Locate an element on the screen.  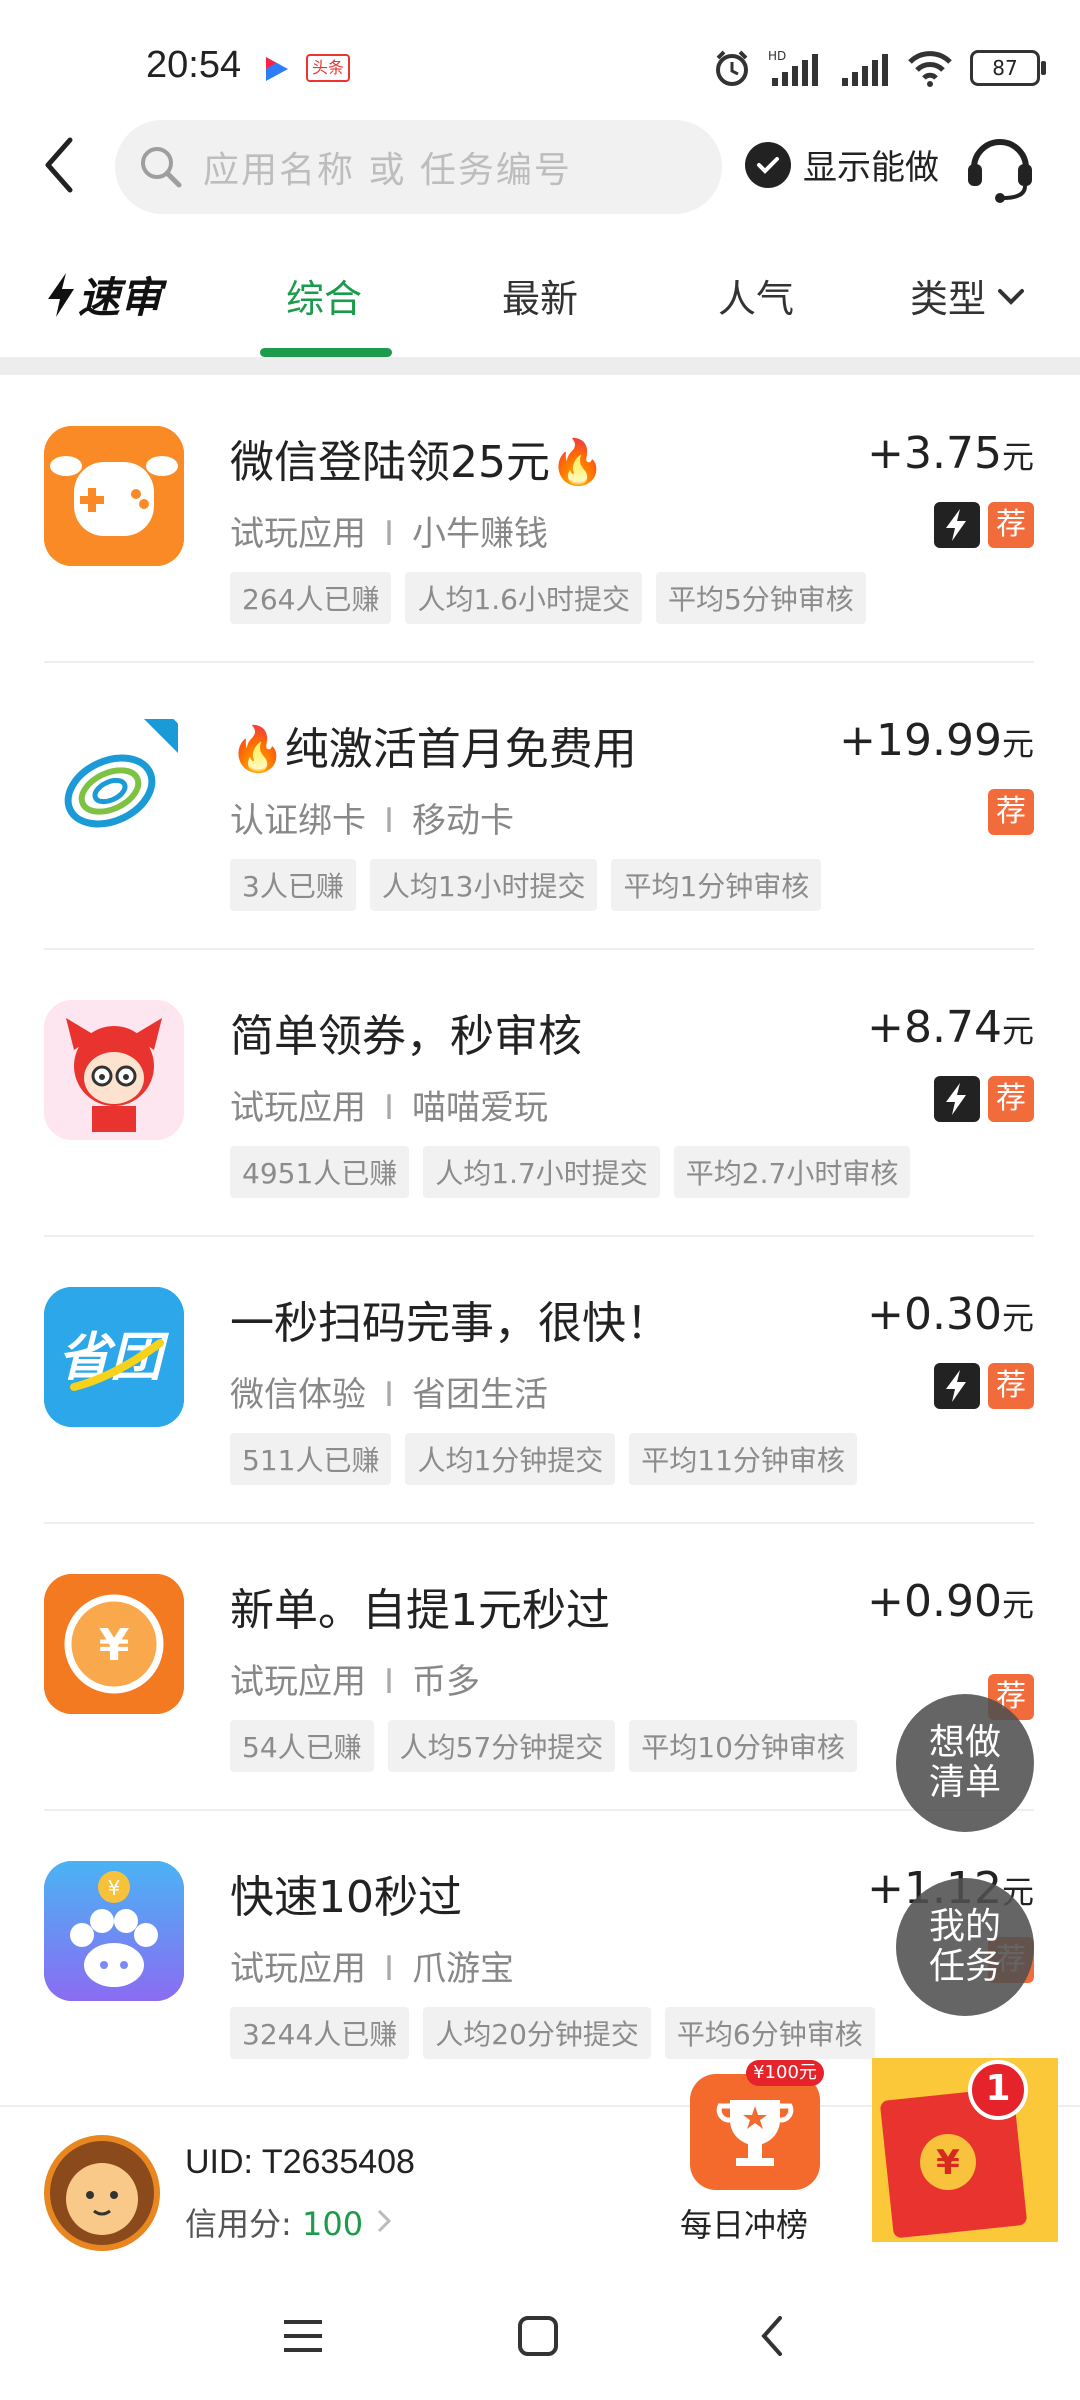
stat-chip: 平均2.7小时审核 is located at coordinates (792, 1172).